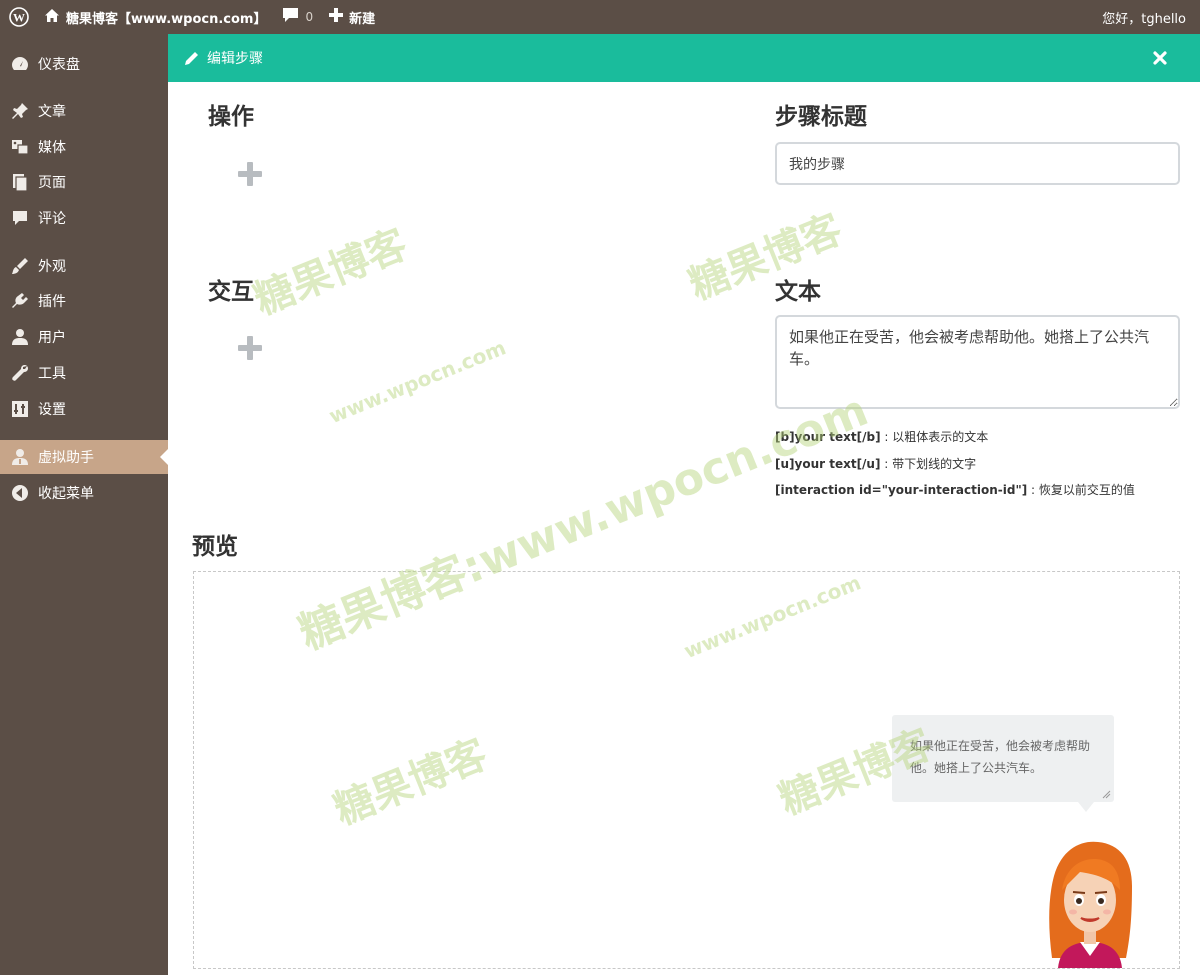 This screenshot has height=975, width=1200. Describe the element at coordinates (231, 117) in the screenshot. I see `actions-heading: 操作` at that location.